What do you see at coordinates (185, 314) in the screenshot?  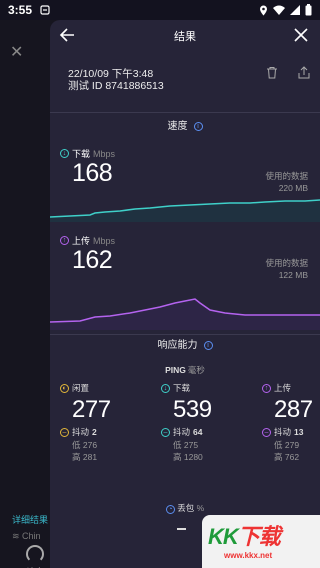 I see `upload-graph` at bounding box center [185, 314].